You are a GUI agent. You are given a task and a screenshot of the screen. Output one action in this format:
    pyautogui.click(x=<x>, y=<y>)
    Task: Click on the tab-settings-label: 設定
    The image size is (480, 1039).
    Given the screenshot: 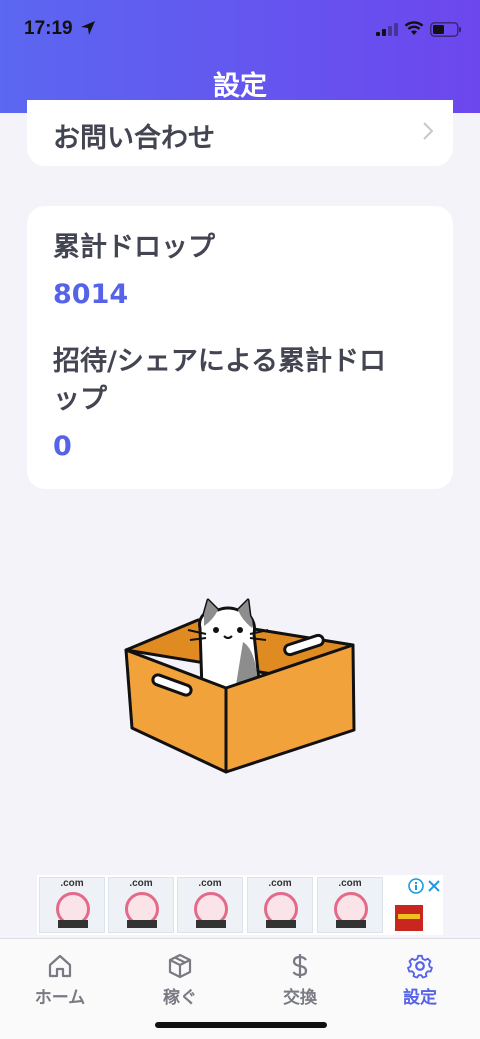 What is the action you would take?
    pyautogui.click(x=420, y=998)
    